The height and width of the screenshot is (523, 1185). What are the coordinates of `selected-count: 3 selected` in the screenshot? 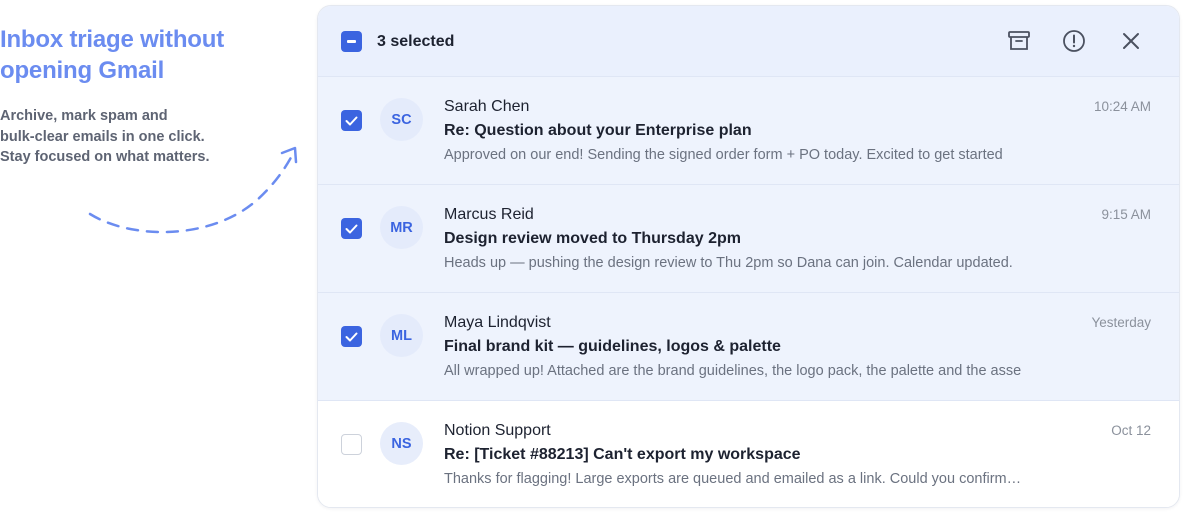 It's located at (416, 41).